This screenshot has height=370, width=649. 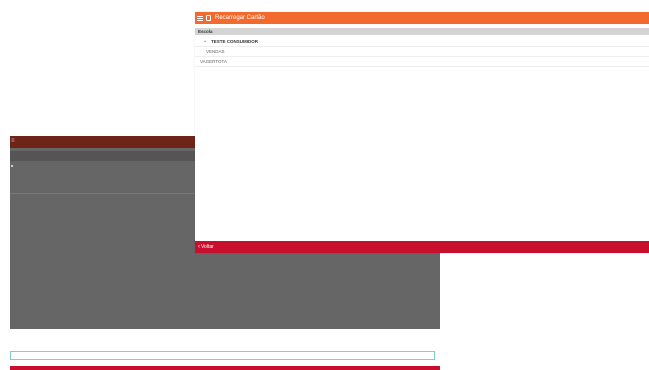 What do you see at coordinates (422, 31) in the screenshot?
I see `section-header-escola: Escola` at bounding box center [422, 31].